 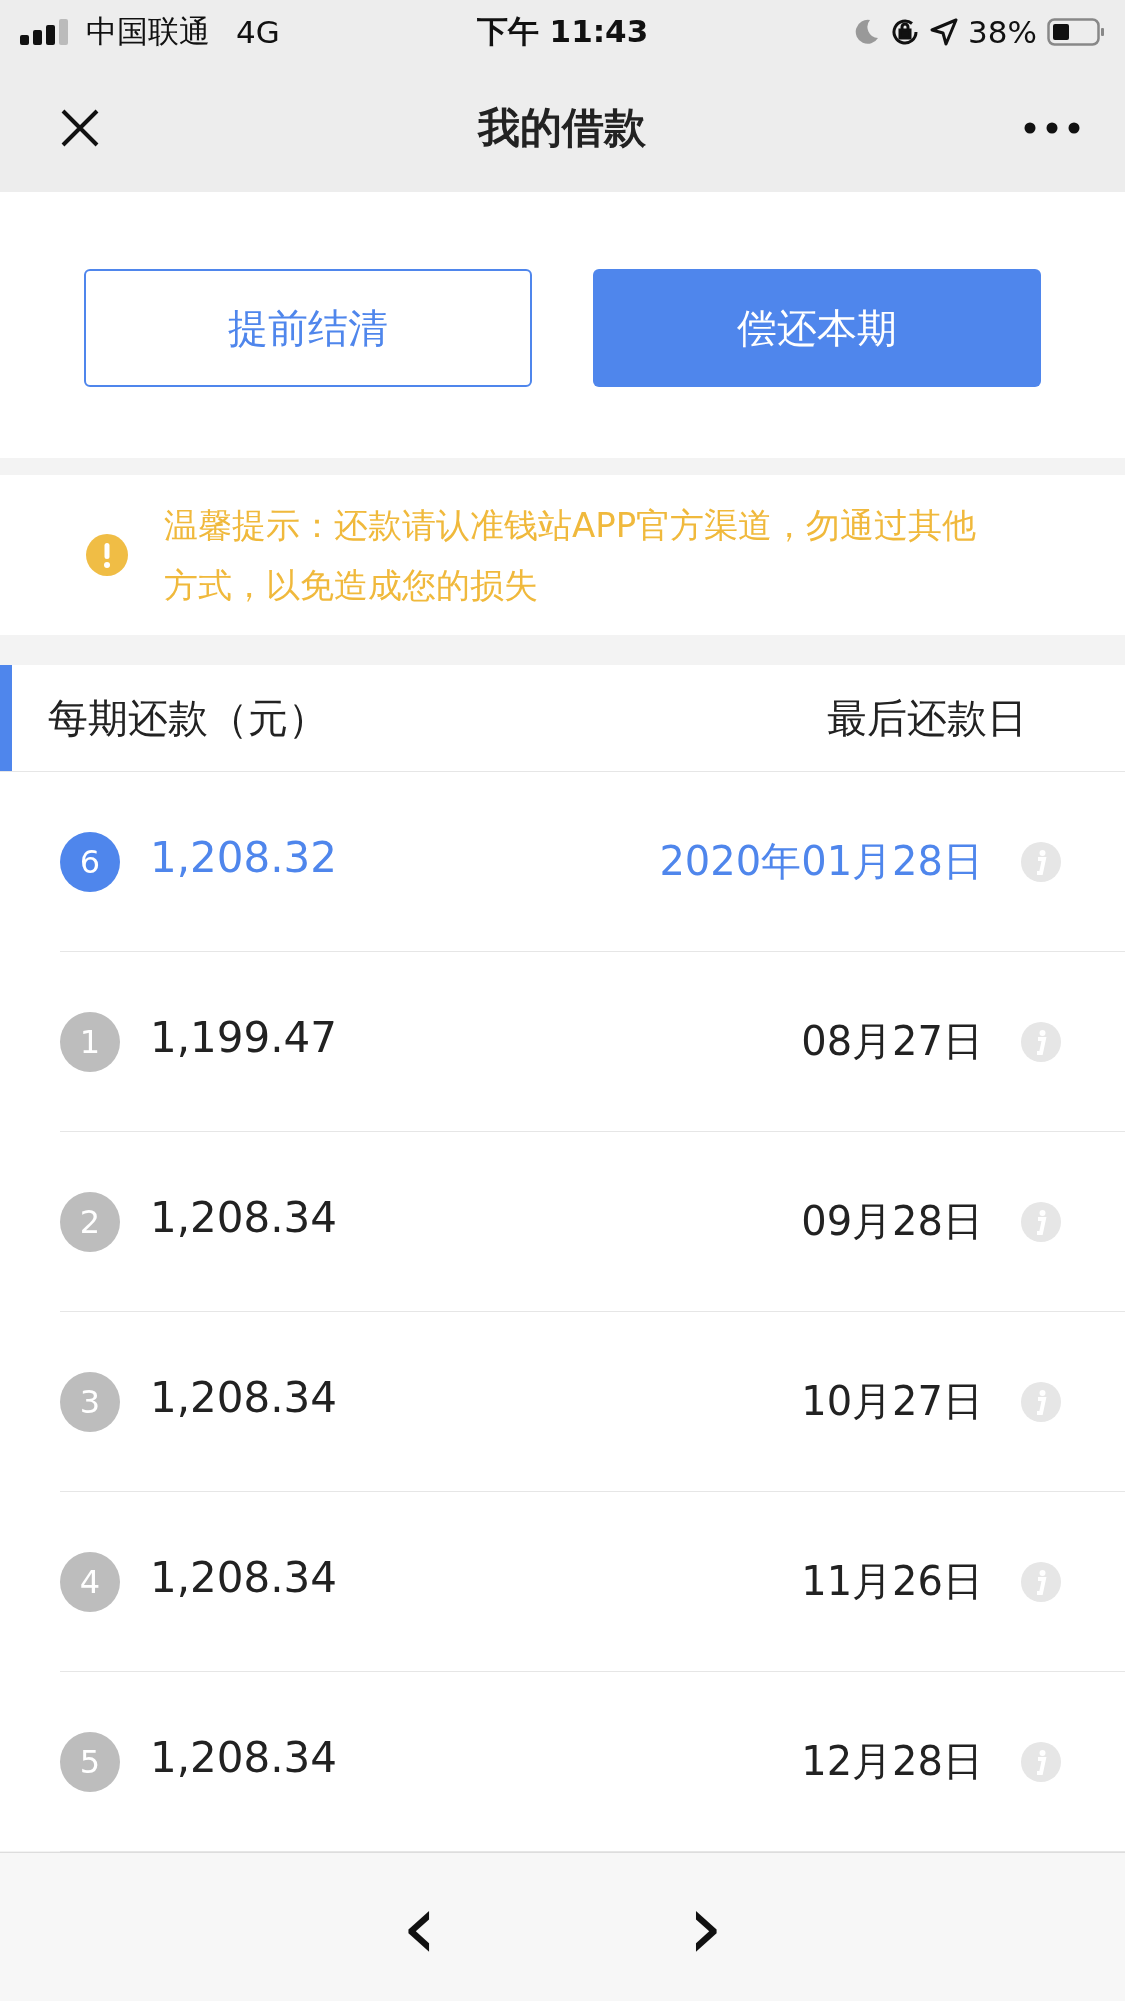 What do you see at coordinates (892, 1581) in the screenshot?
I see `due-date-text: 11月26日` at bounding box center [892, 1581].